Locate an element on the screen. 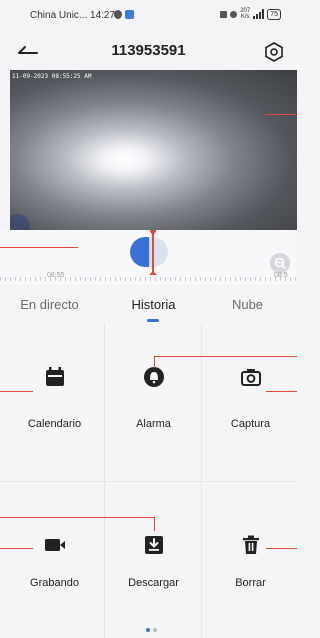 This screenshot has height=638, width=320. record-button: Grabando is located at coordinates (54, 559).